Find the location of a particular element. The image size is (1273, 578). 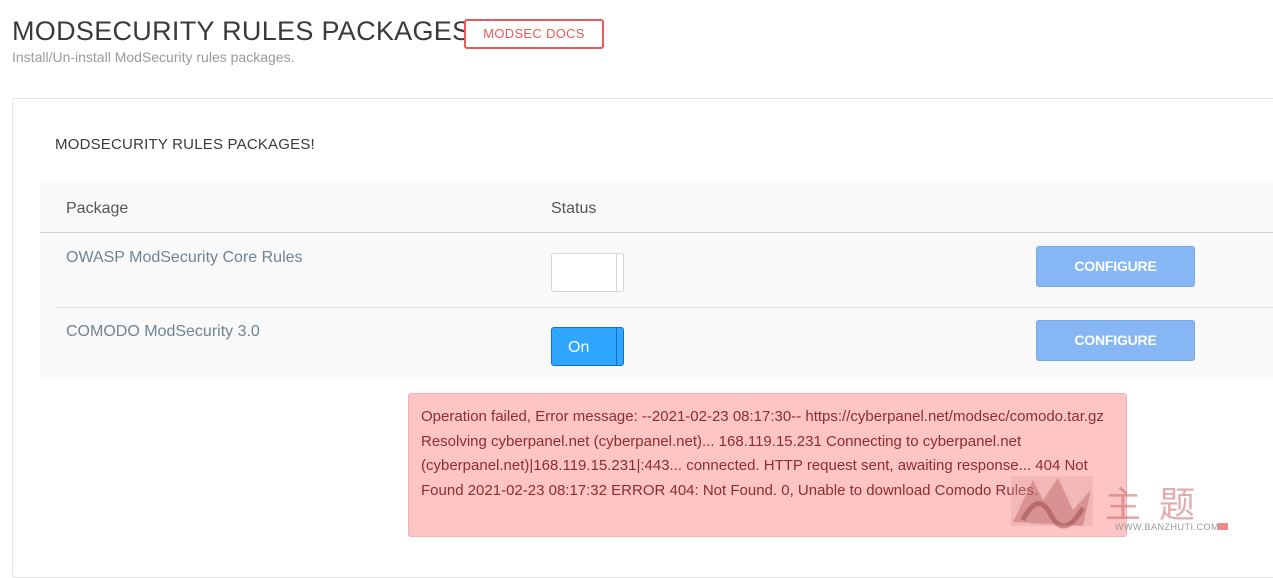

watermark-mark is located at coordinates (1223, 526).